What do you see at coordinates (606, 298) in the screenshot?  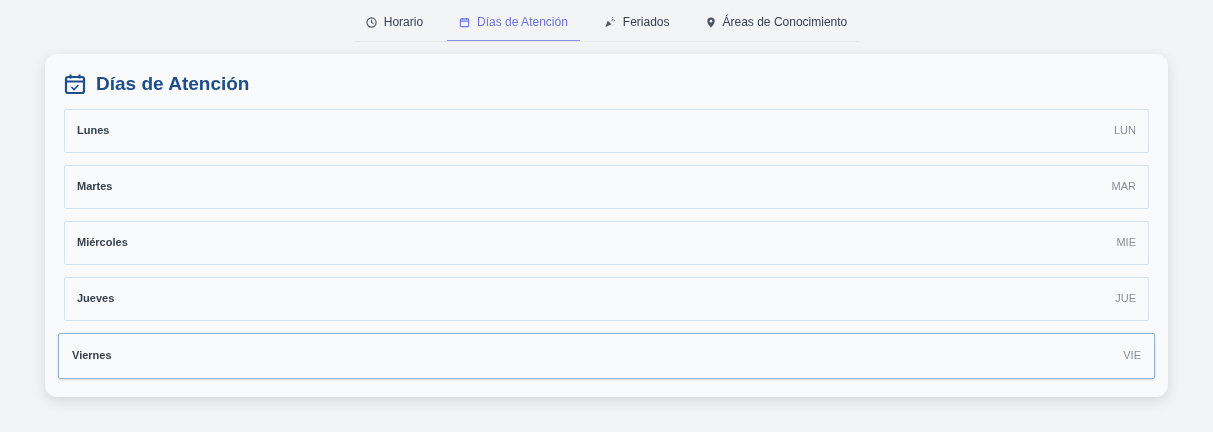 I see `day-row: Jueves JUE` at bounding box center [606, 298].